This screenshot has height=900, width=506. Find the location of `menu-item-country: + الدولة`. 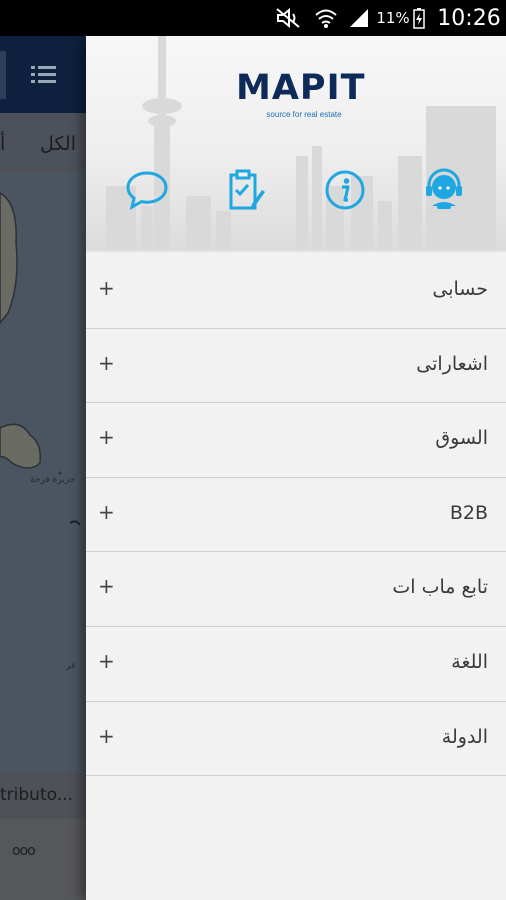

menu-item-country: + الدولة is located at coordinates (296, 739).